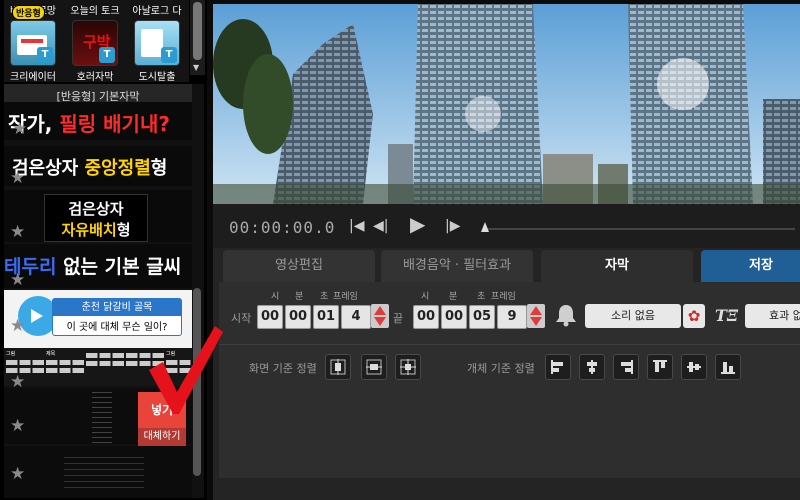 This screenshot has height=500, width=800. I want to click on responsive-badge: 반응형, so click(28, 12).